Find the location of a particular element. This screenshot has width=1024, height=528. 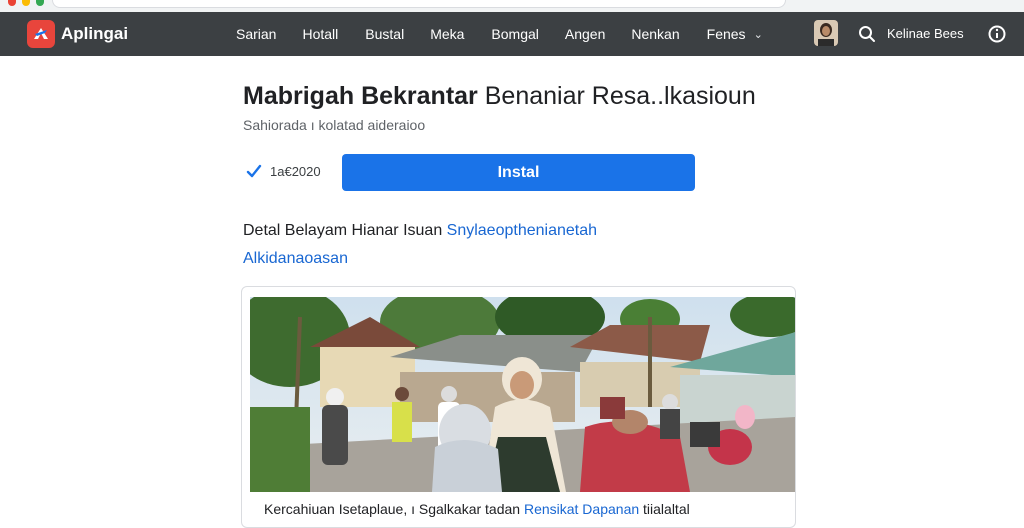

nav-item-5: Bomgal is located at coordinates (514, 34).